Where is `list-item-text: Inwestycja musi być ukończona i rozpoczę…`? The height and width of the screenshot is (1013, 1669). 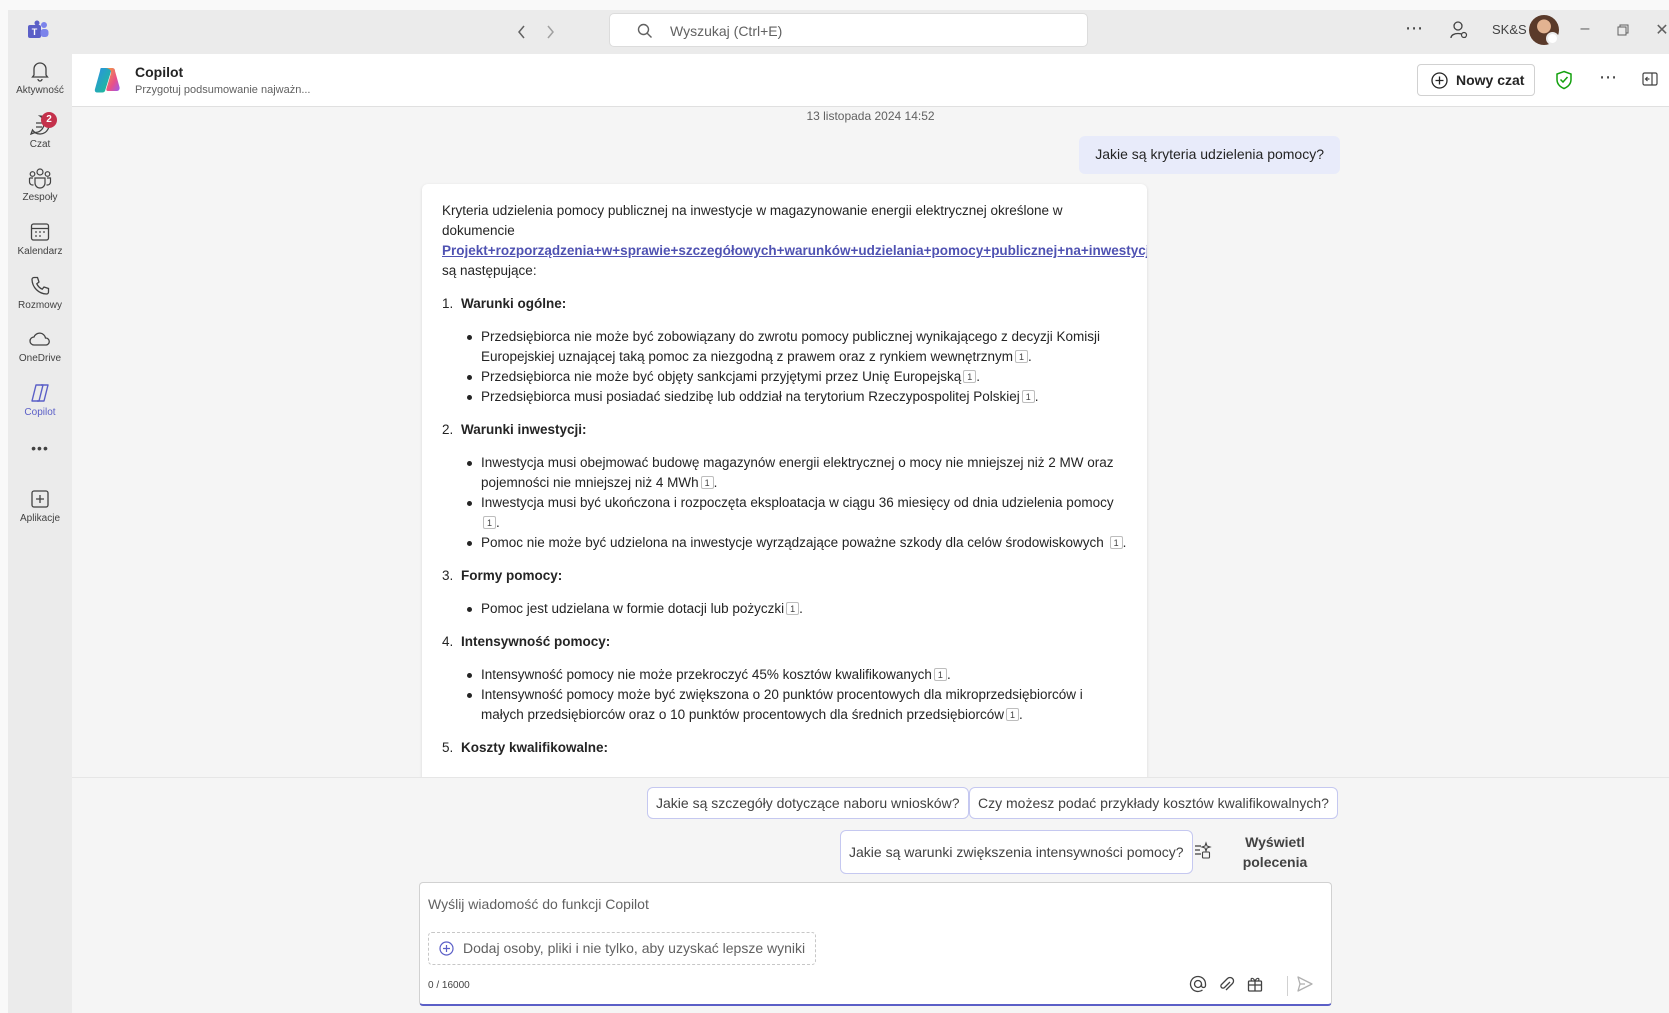
list-item-text: Inwestycja musi być ukończona i rozpoczę… is located at coordinates (797, 502).